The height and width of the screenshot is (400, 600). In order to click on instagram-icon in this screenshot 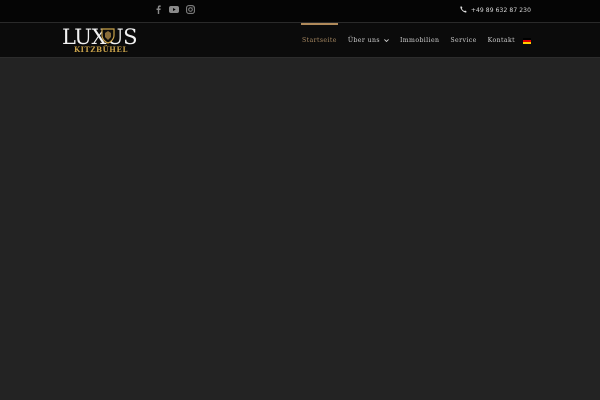, I will do `click(190, 9)`.